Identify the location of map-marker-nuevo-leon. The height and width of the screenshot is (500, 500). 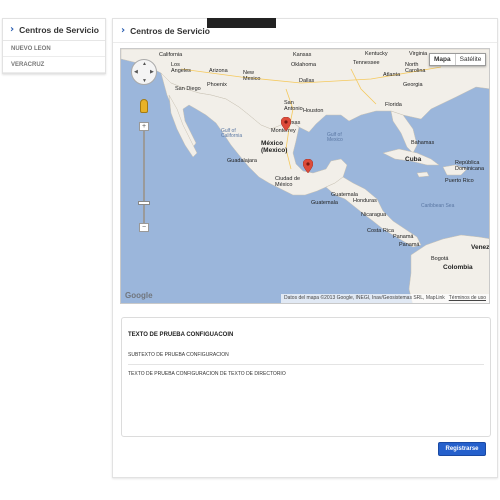
(286, 124).